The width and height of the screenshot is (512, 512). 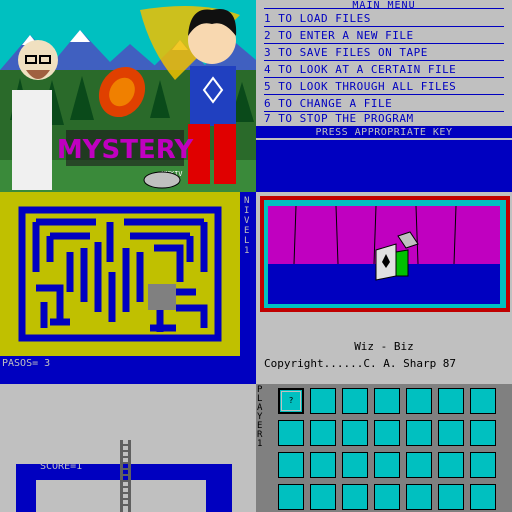 What do you see at coordinates (360, 363) in the screenshot?
I see `copyright-line: Copyright......C. A. Sharp 87` at bounding box center [360, 363].